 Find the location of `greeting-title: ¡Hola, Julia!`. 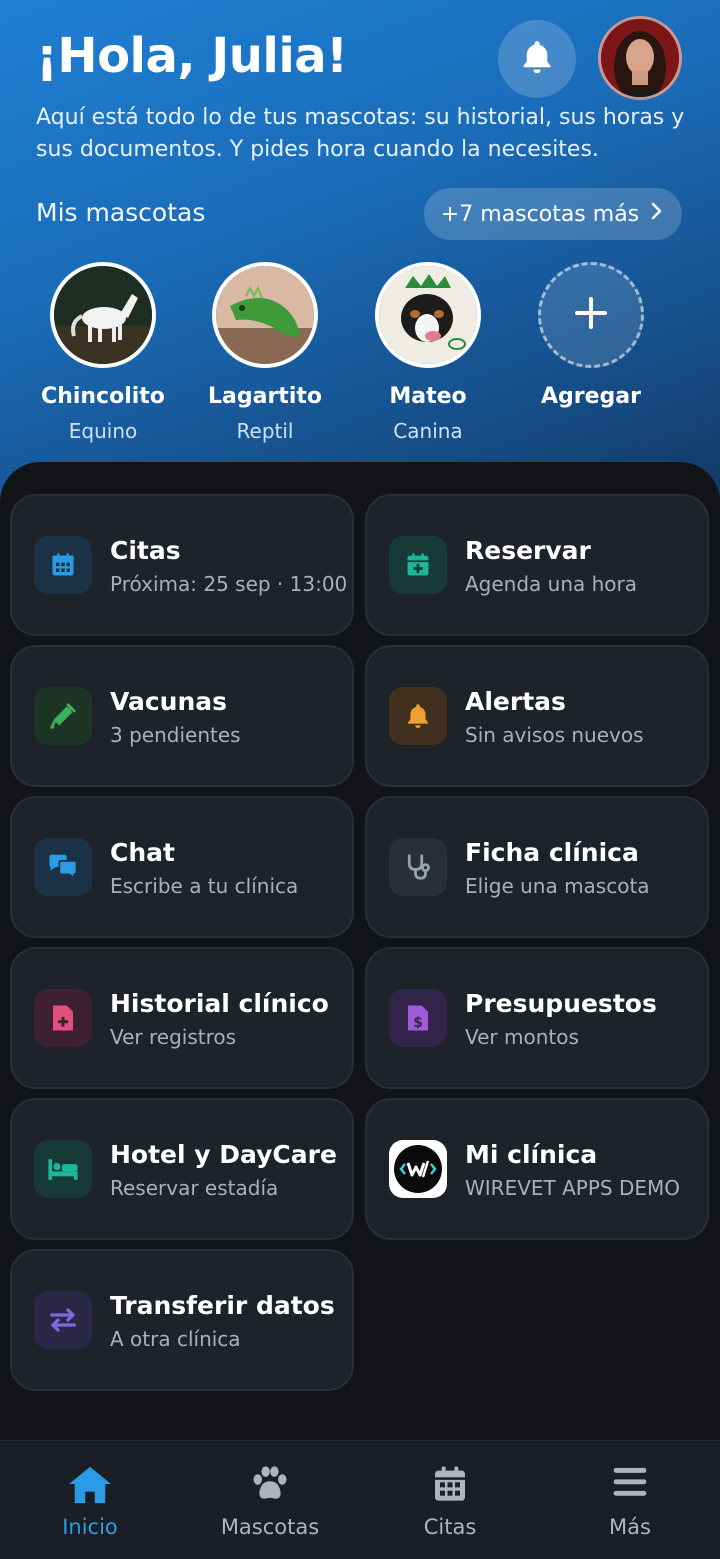

greeting-title: ¡Hola, Julia! is located at coordinates (192, 56).